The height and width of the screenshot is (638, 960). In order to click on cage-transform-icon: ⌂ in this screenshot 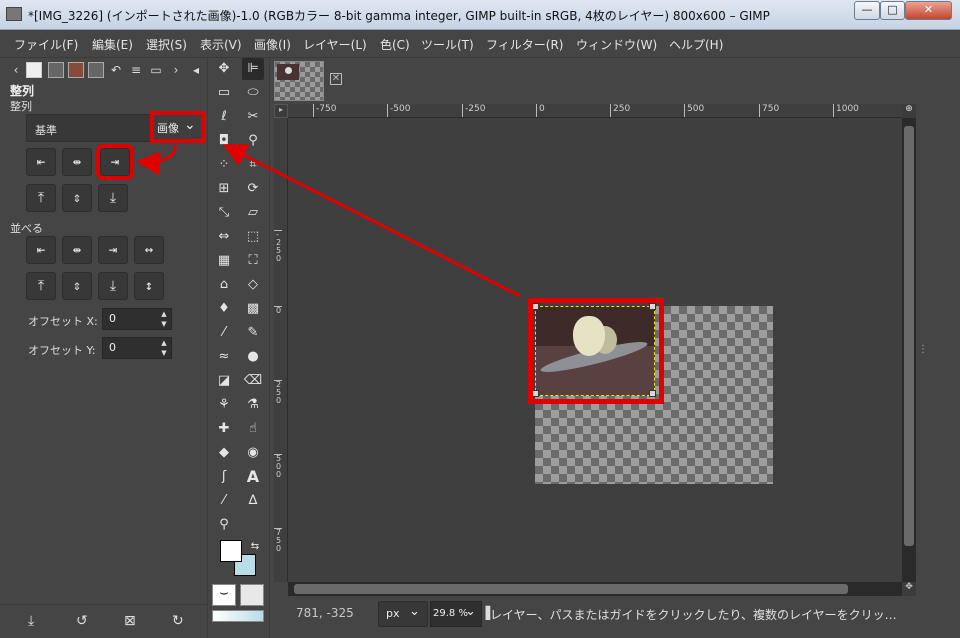, I will do `click(224, 285)`.